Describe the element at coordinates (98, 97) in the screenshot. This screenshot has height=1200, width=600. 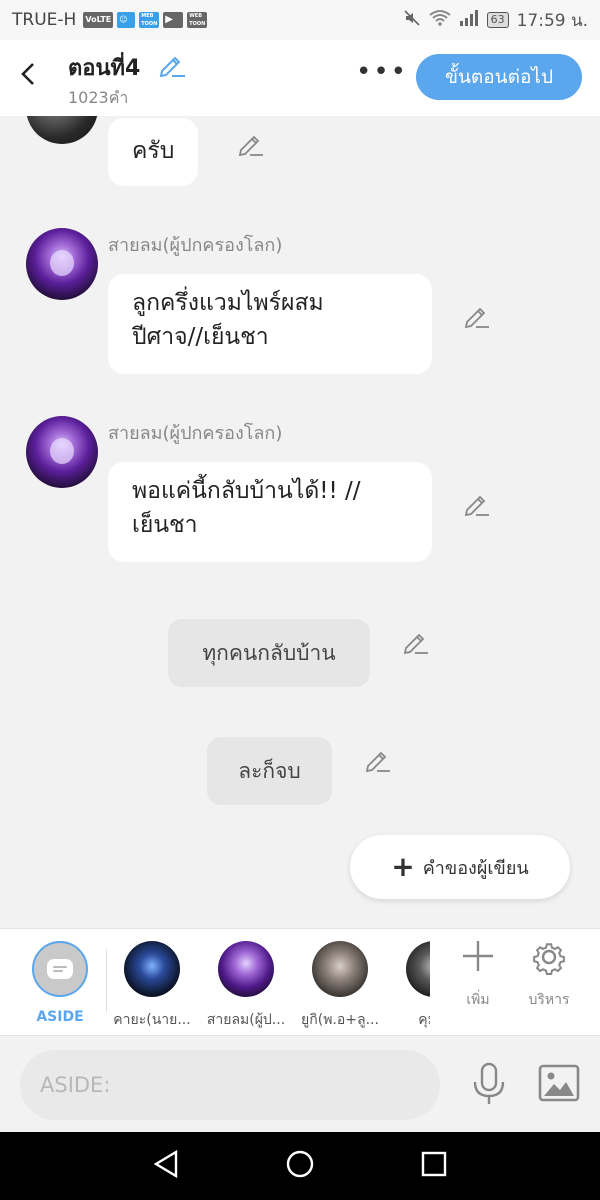
I see `word-count: 1023คำ` at that location.